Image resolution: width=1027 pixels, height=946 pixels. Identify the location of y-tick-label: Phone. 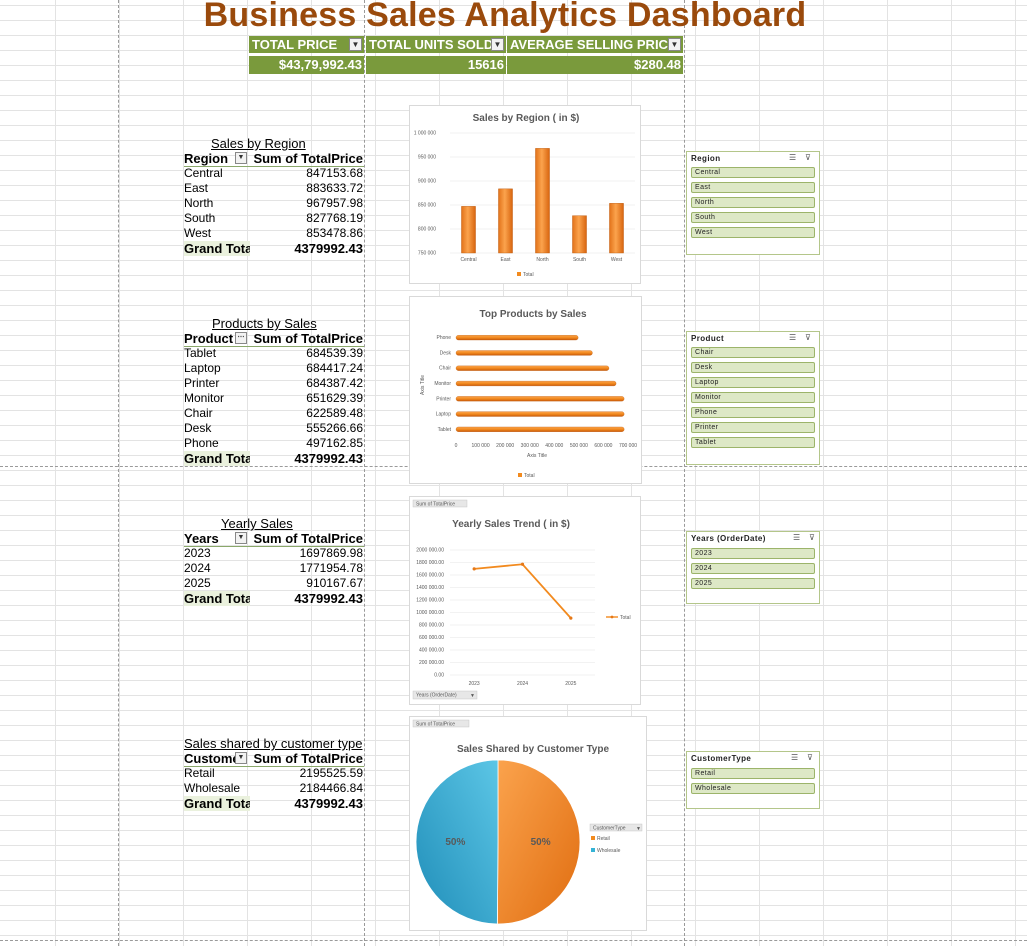
(444, 338).